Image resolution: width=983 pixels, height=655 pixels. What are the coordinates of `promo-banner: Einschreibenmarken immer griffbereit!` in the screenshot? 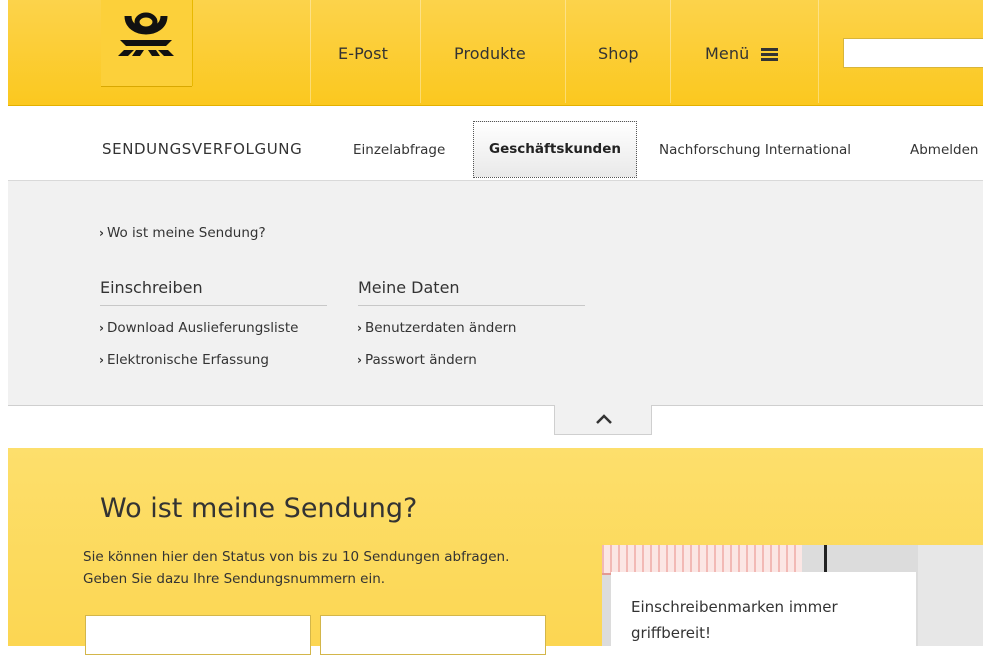 It's located at (792, 595).